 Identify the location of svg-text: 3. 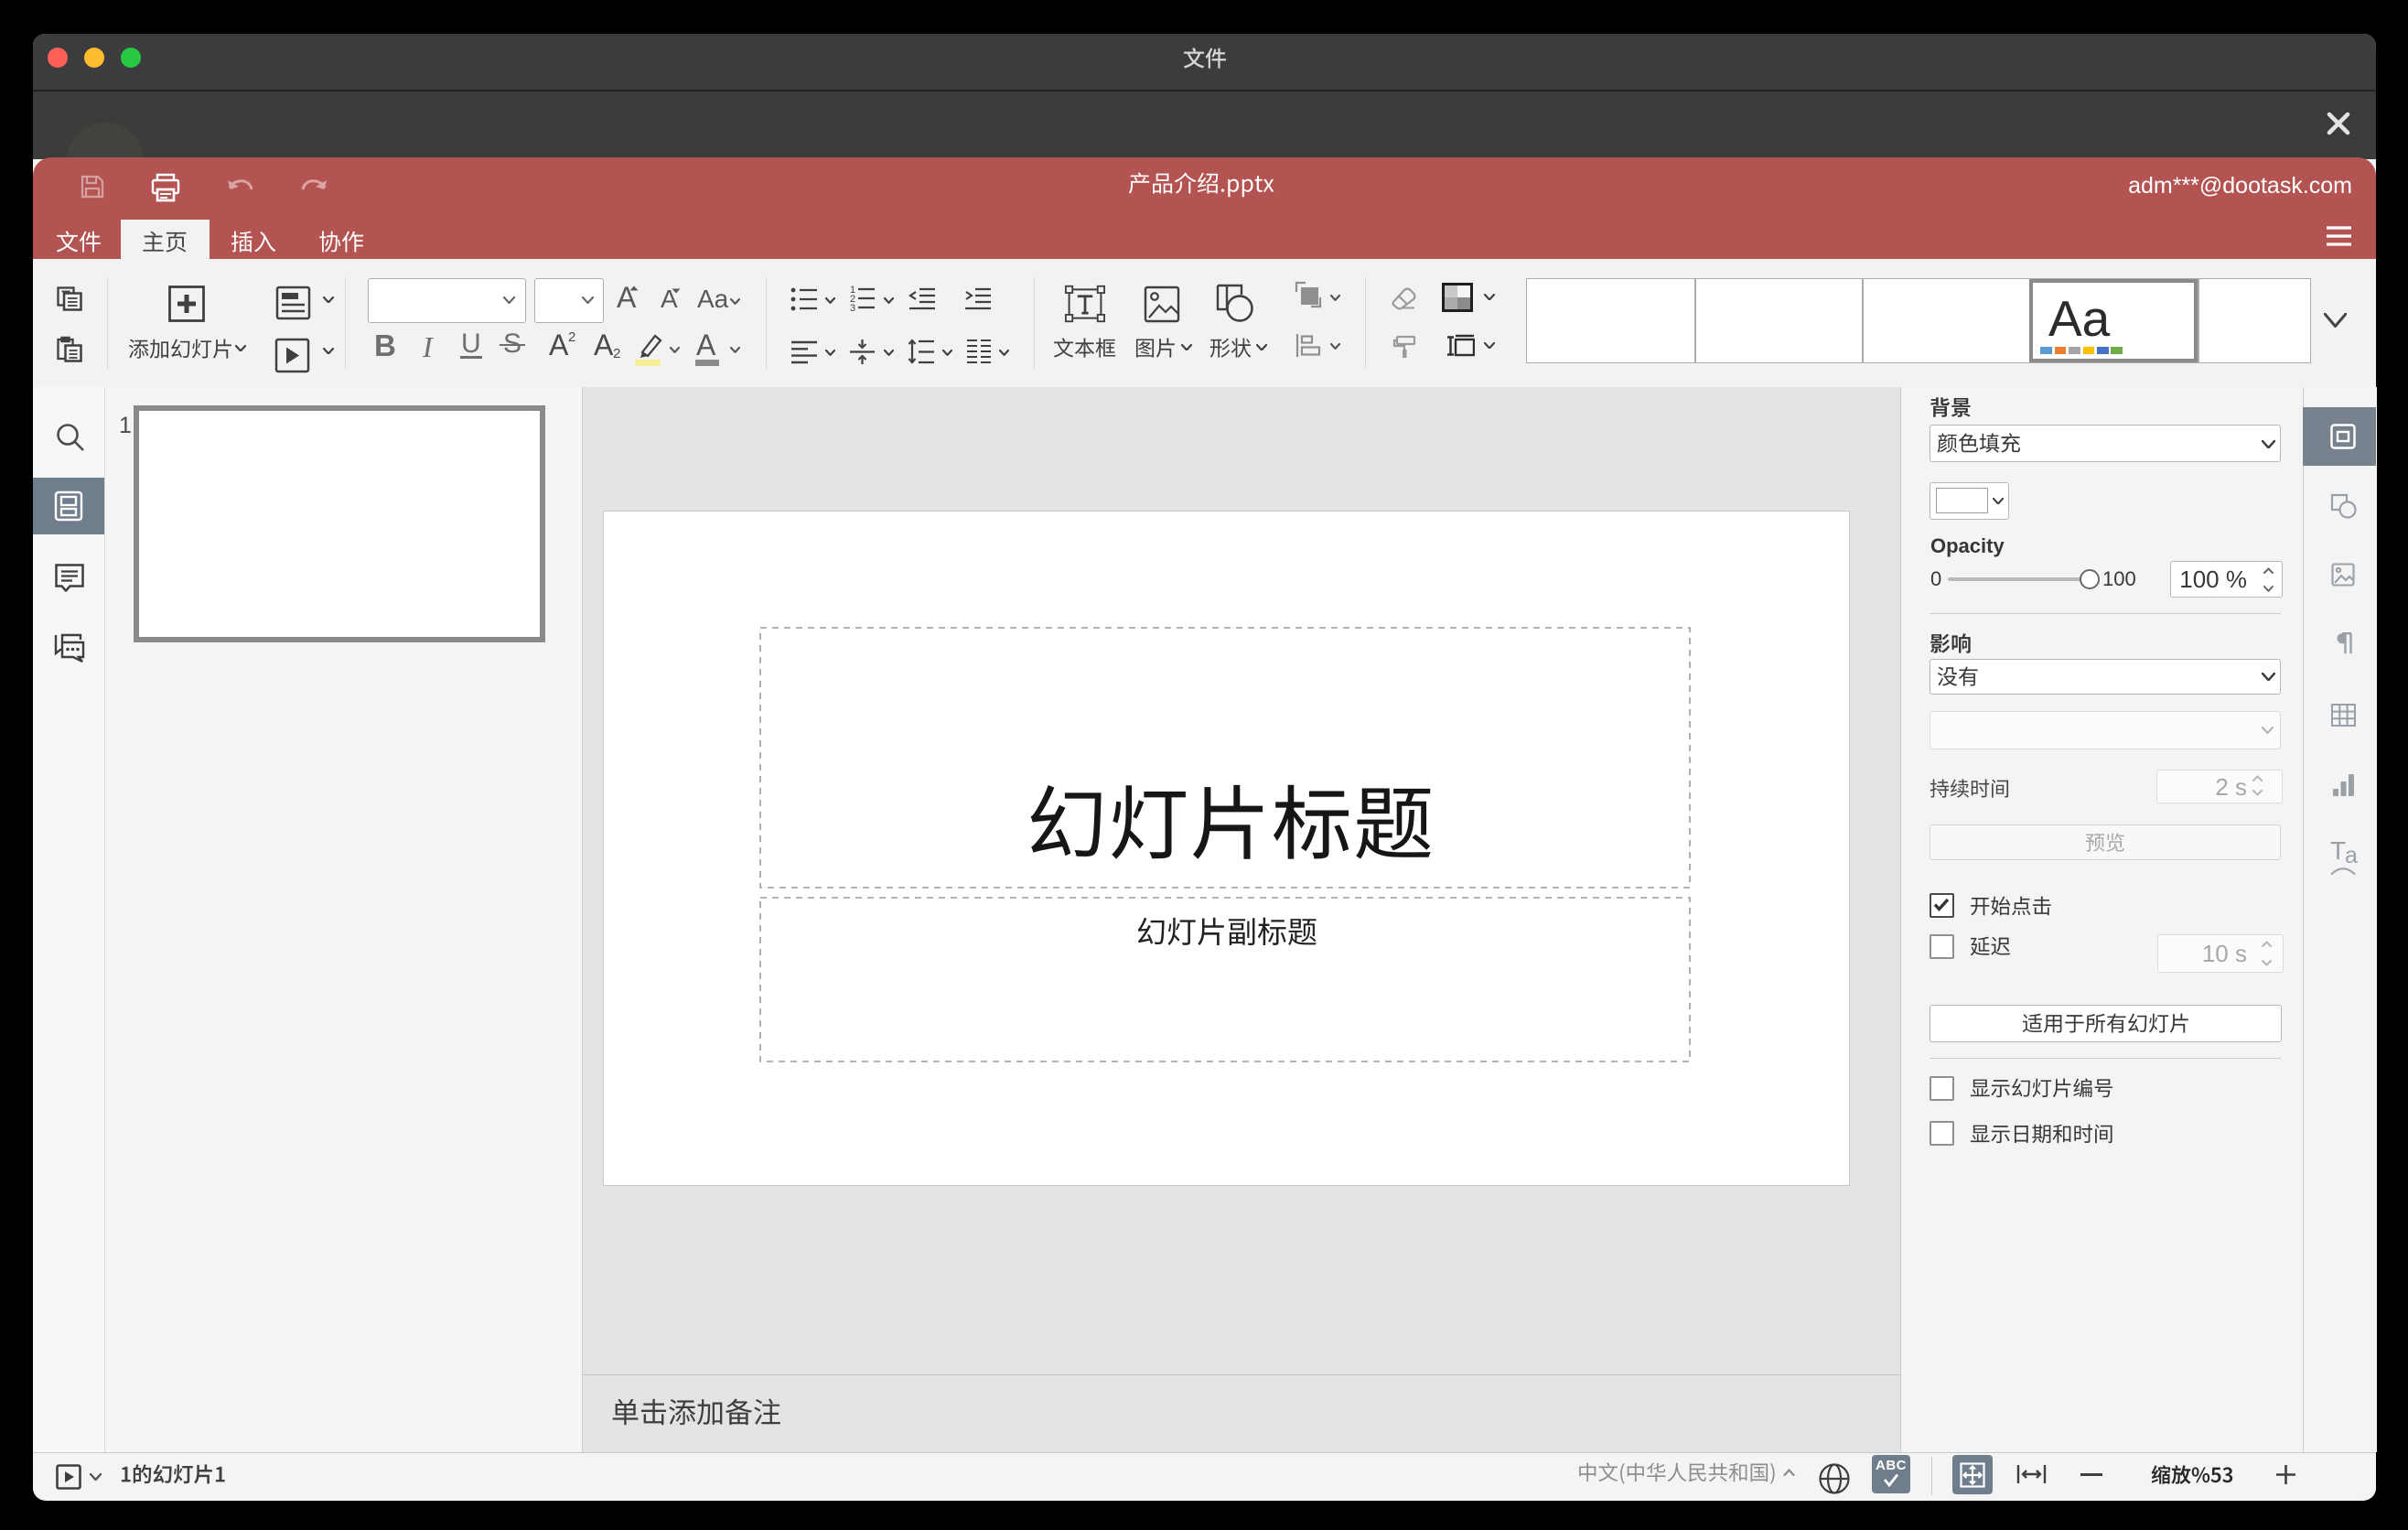
(852, 308).